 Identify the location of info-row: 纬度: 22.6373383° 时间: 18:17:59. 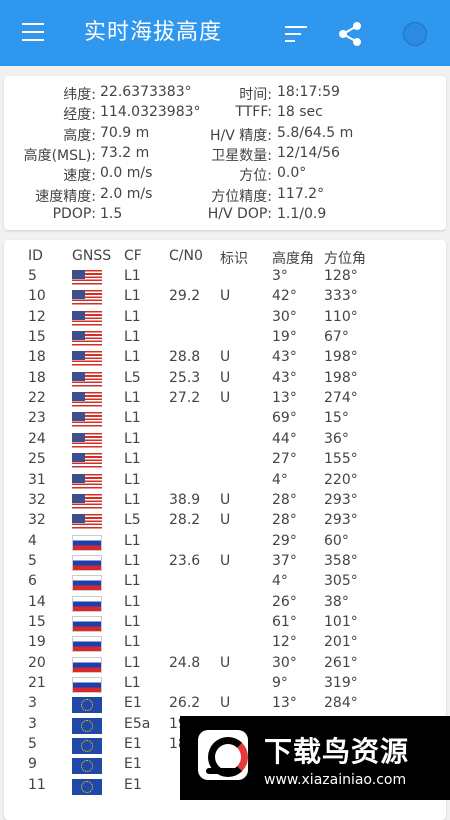
(225, 94).